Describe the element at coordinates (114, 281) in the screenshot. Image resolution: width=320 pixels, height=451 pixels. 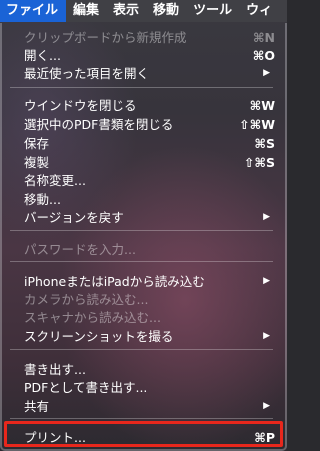
I see `menu-item-label: iPhoneまたはiPadから読み込む` at that location.